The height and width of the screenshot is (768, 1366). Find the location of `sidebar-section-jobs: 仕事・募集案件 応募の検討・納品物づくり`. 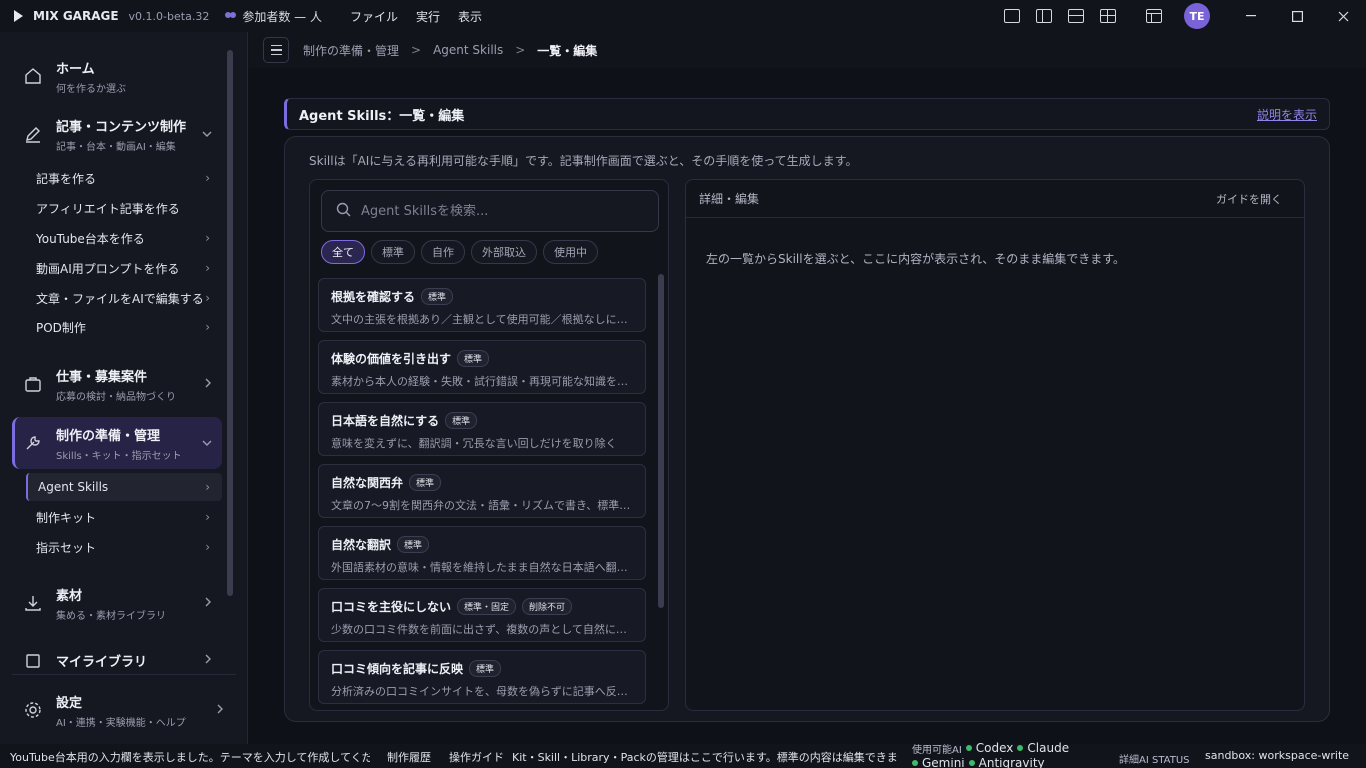

sidebar-section-jobs: 仕事・募集案件 応募の検討・納品物づくり is located at coordinates (117, 384).